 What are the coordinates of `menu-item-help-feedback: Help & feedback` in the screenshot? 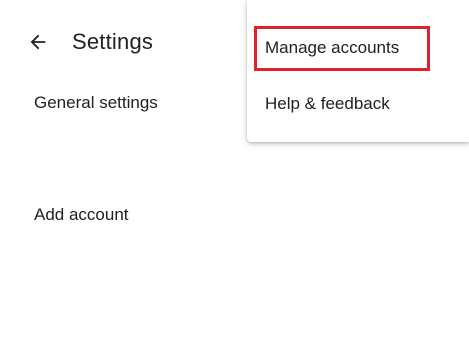 It's located at (358, 104).